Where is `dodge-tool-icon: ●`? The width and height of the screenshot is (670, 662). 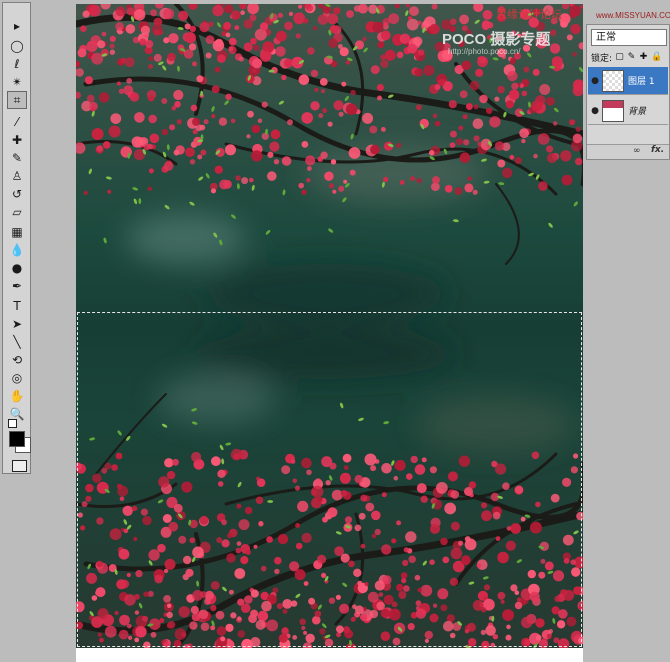 dodge-tool-icon: ● is located at coordinates (17, 268).